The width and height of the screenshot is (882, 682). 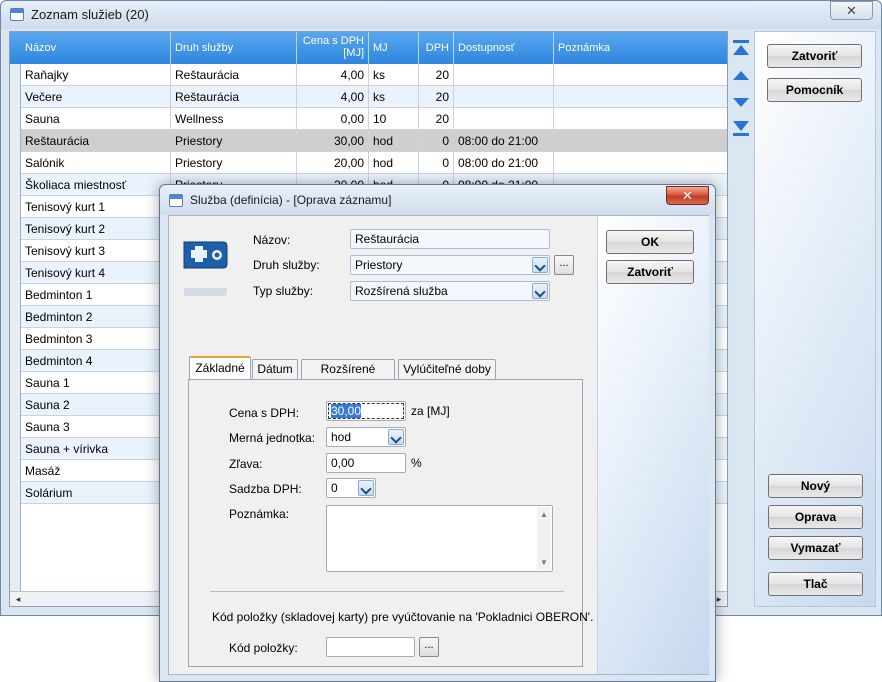 I want to click on scroll-up-icon: ▲, so click(x=544, y=514).